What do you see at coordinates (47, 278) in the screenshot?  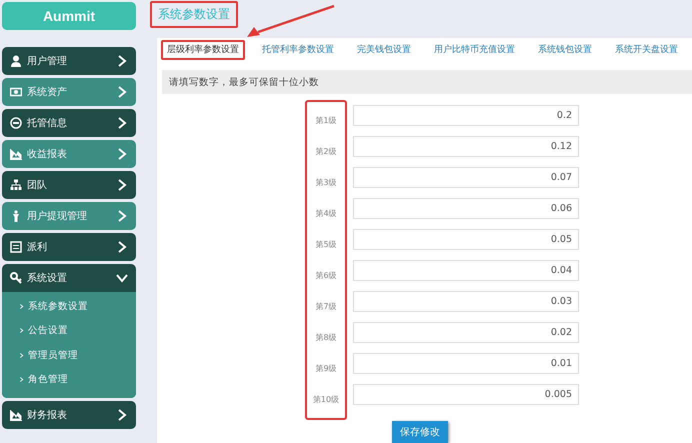 I see `sidebar-item-label: 系统设置` at bounding box center [47, 278].